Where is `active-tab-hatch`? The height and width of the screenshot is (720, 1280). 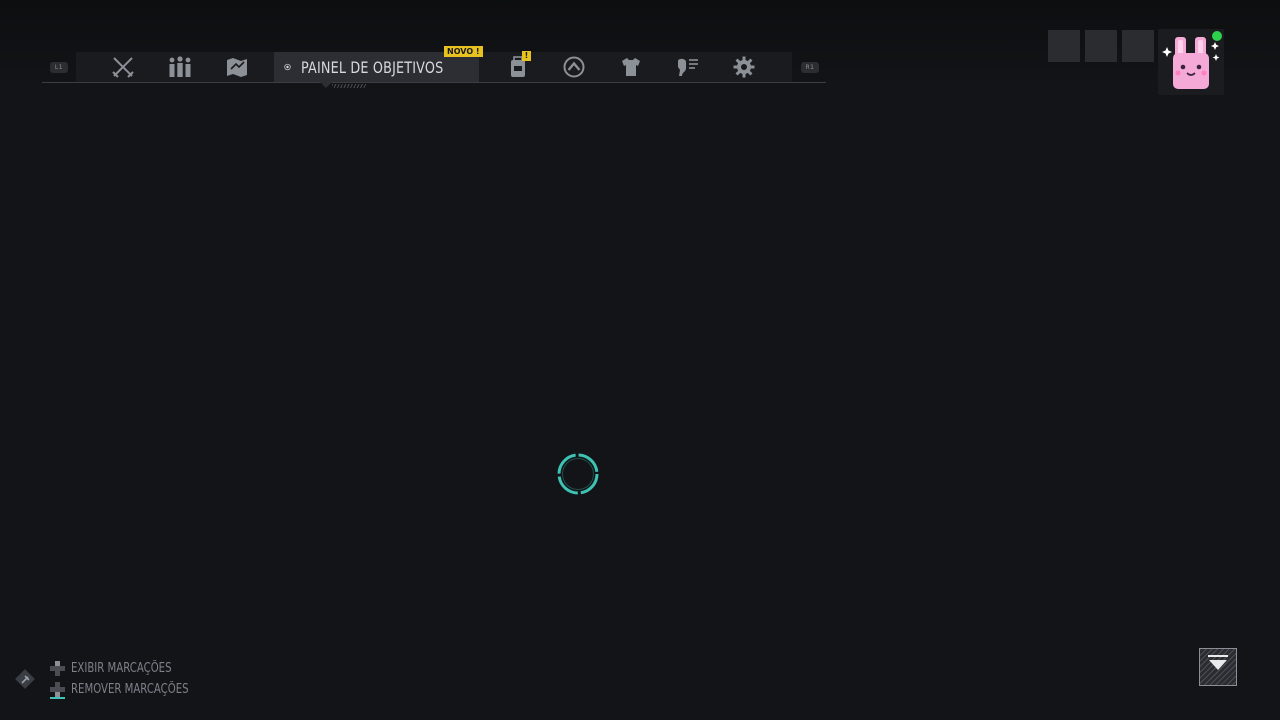
active-tab-hatch is located at coordinates (349, 86).